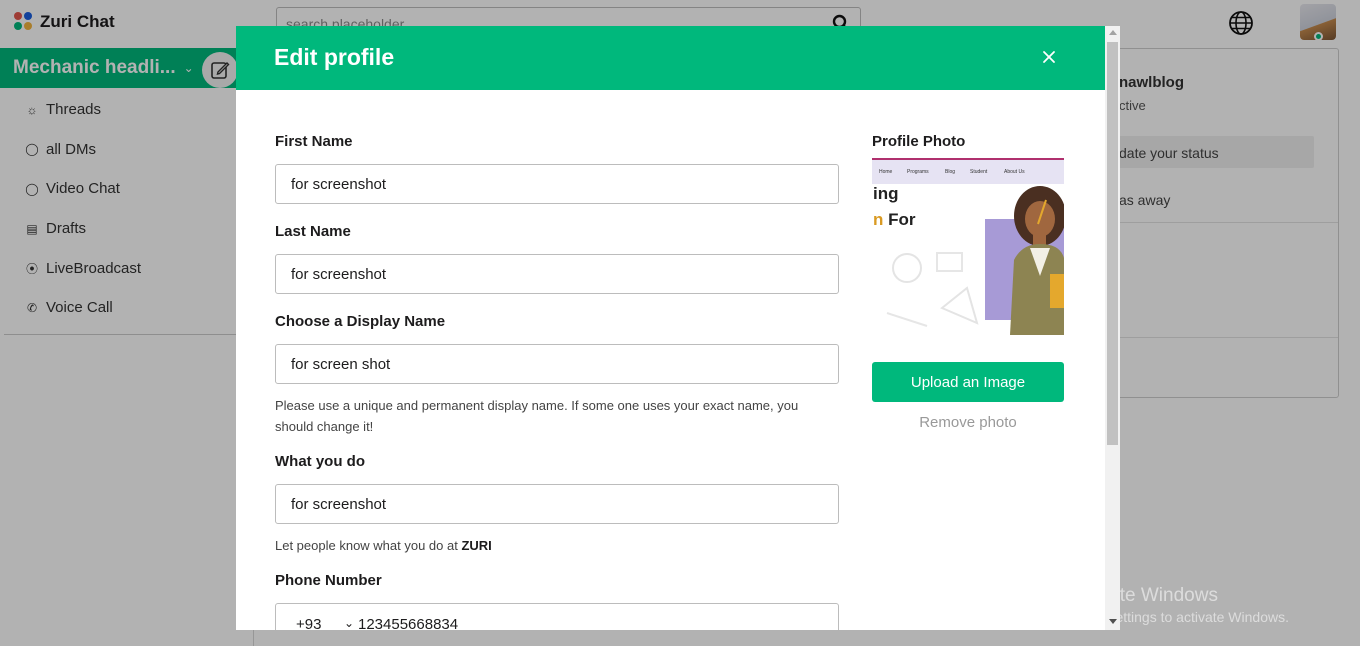  Describe the element at coordinates (557, 274) in the screenshot. I see `last-name-field` at that location.